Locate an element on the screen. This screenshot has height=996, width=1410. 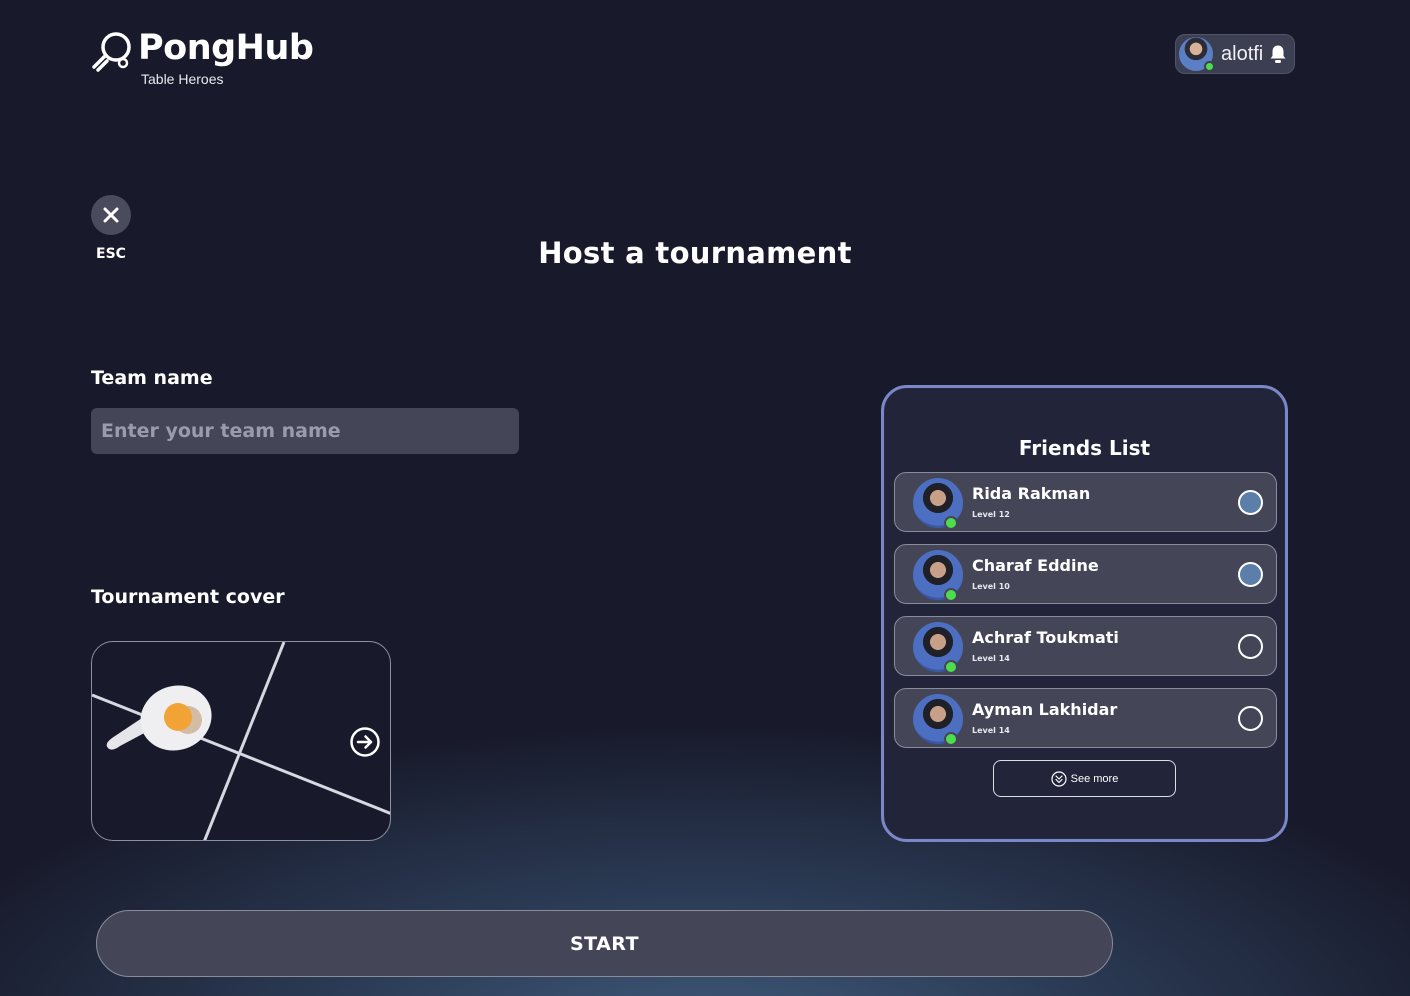
friend-row: Achraf Toukmati Level 14 is located at coordinates (1085, 646).